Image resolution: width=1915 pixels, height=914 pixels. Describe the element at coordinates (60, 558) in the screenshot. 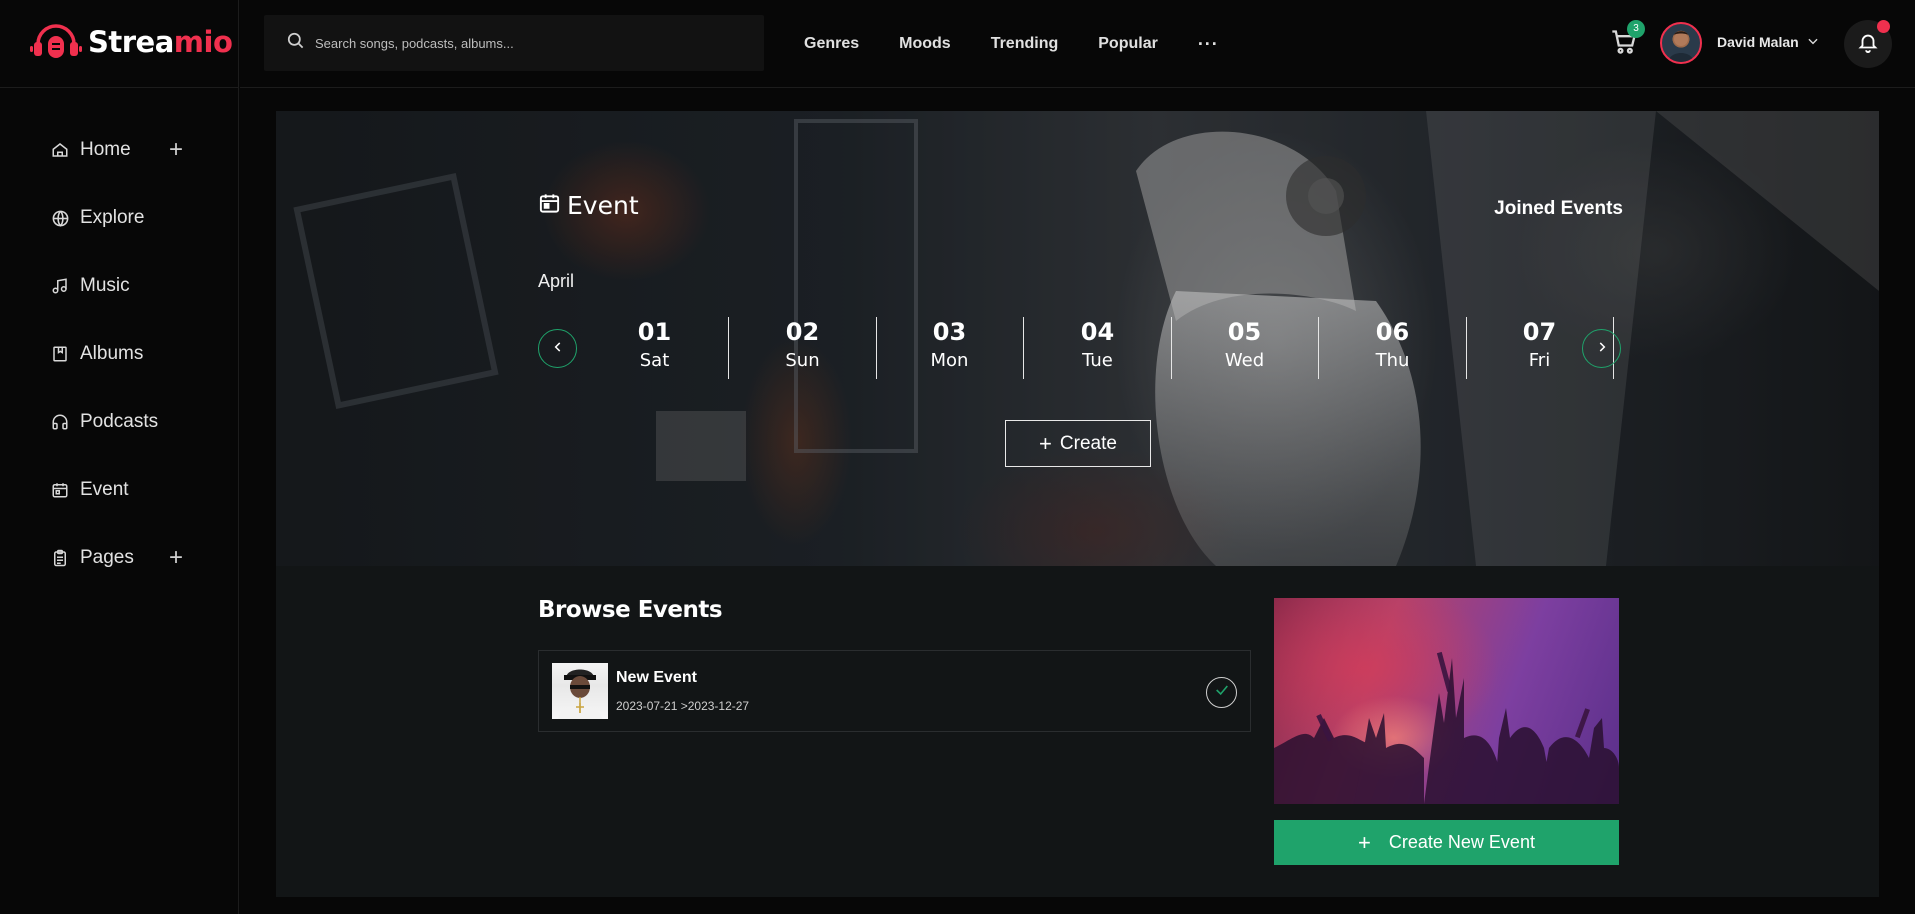

I see `clipboard-icon` at that location.